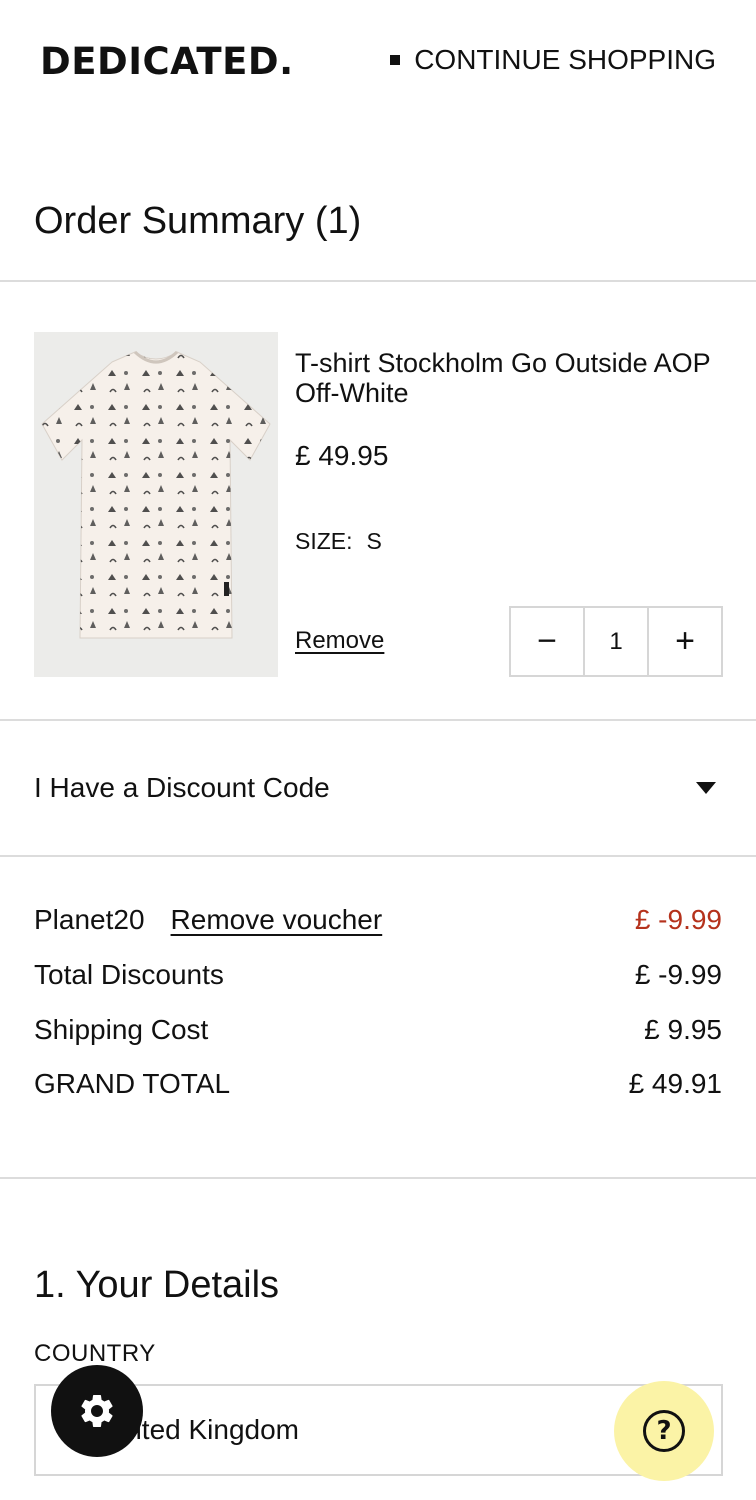  What do you see at coordinates (167, 61) in the screenshot?
I see `brand-logo: DEDICATED.` at bounding box center [167, 61].